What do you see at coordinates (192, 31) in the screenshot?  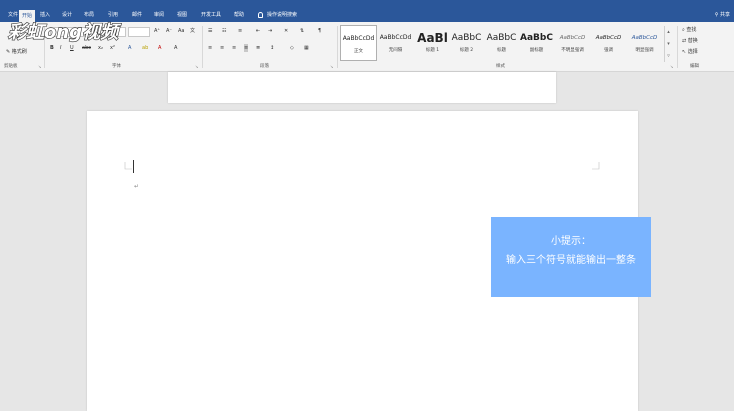 I see `phonetic-button: 文` at bounding box center [192, 31].